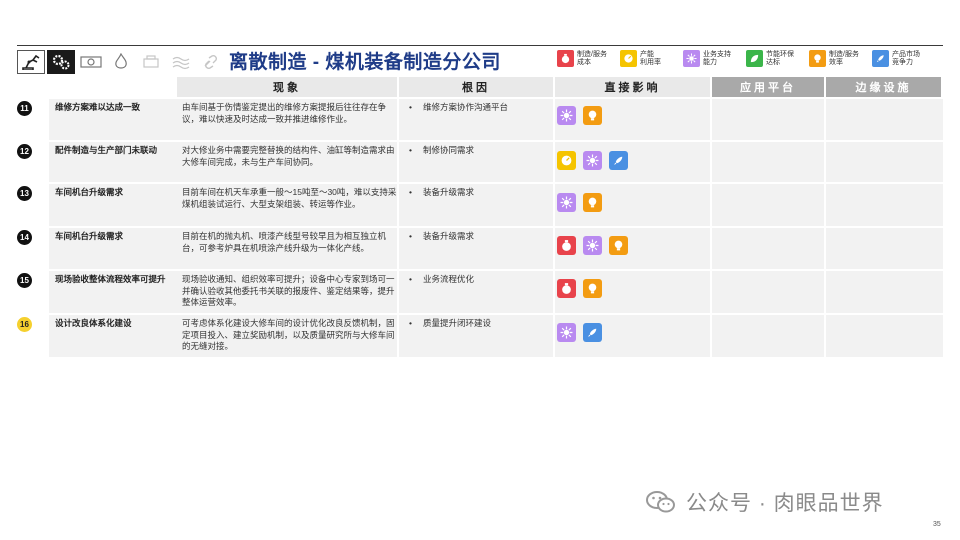  I want to click on waves-icon, so click(181, 62).